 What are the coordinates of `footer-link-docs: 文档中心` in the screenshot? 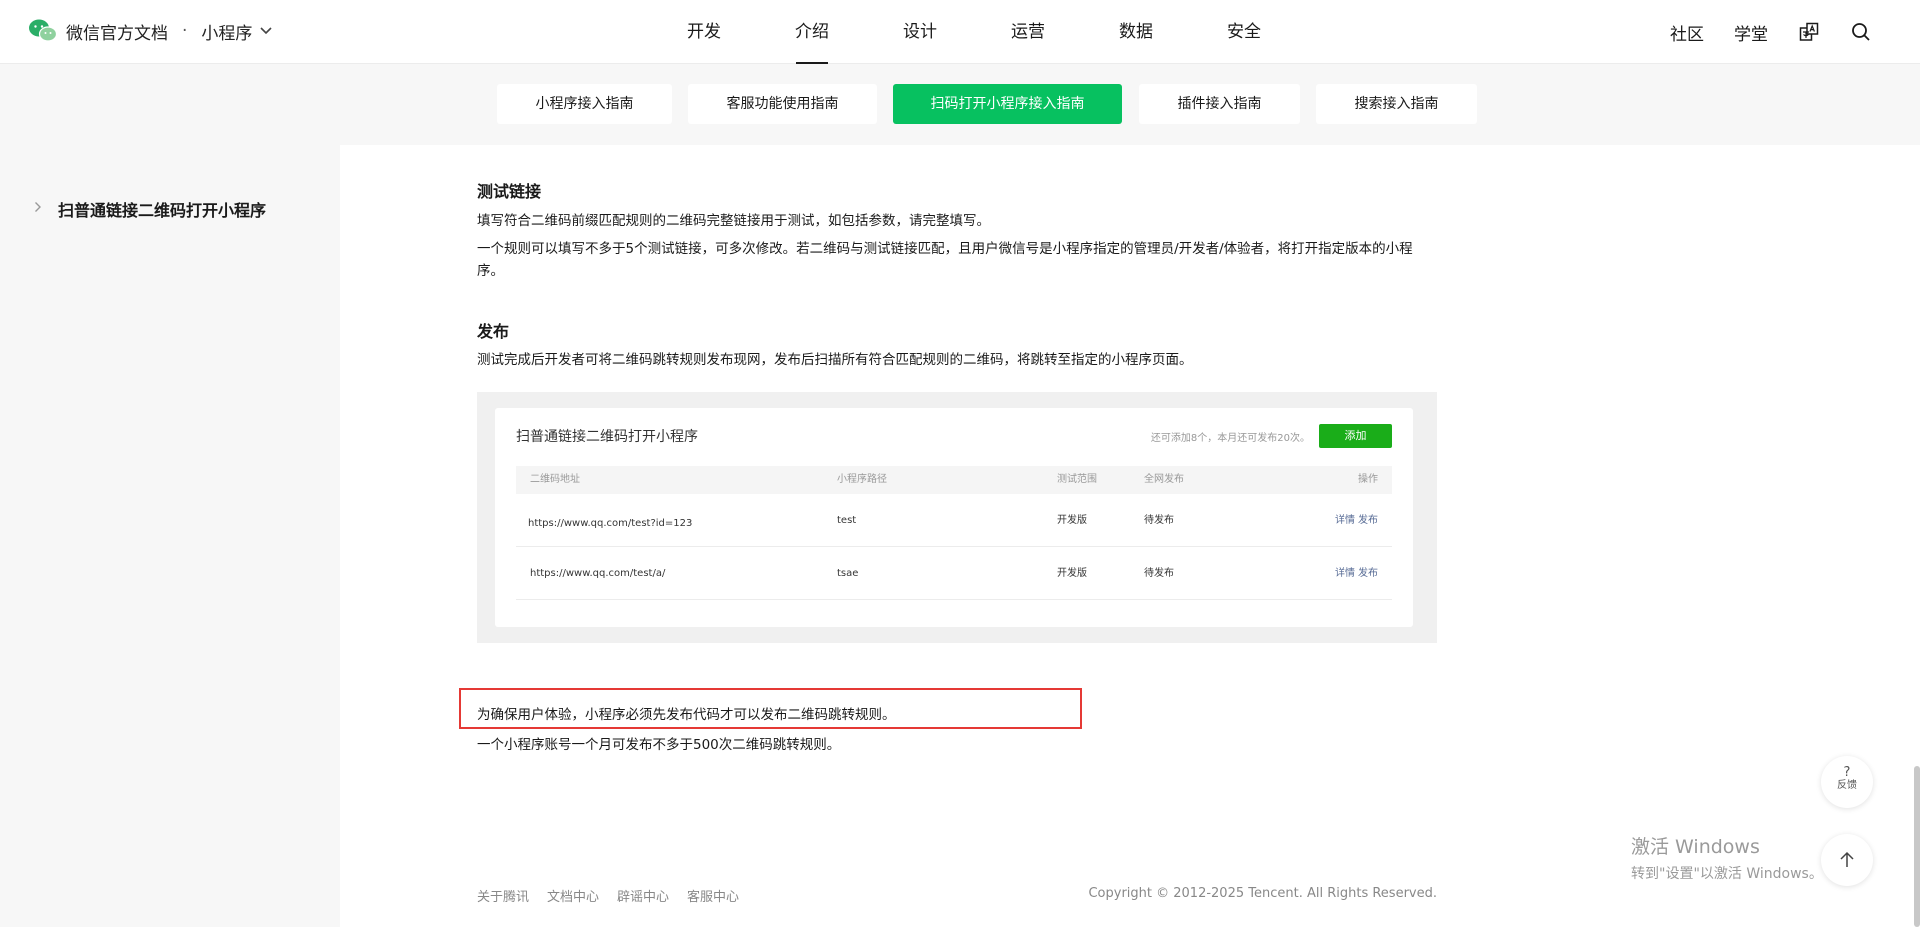 It's located at (573, 895).